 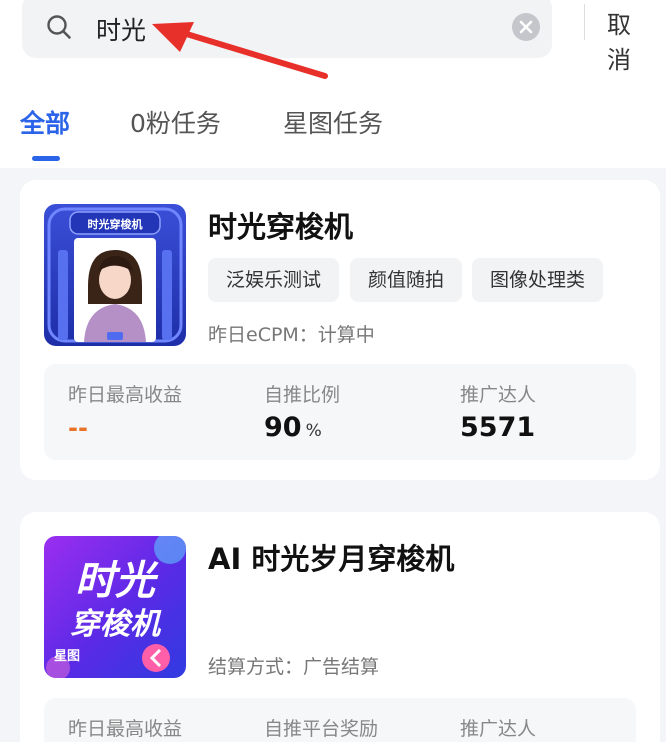 I want to click on stat-unit: %, so click(x=313, y=431).